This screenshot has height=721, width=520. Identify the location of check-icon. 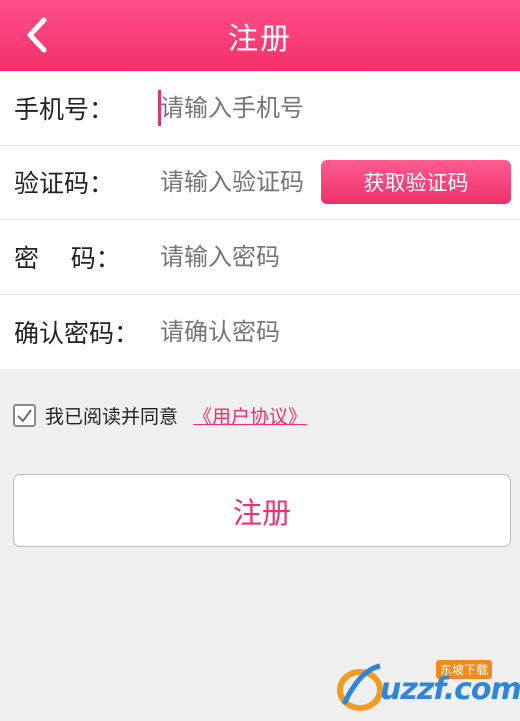
(24, 415).